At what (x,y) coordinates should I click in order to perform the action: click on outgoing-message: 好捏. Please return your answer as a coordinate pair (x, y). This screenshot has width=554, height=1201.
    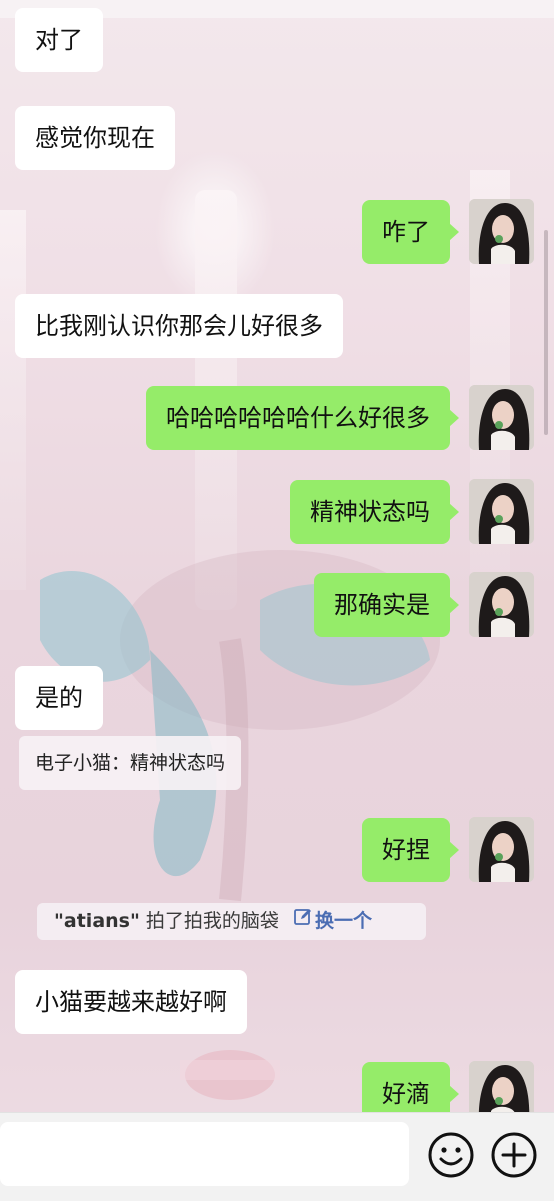
    Looking at the image, I should click on (410, 850).